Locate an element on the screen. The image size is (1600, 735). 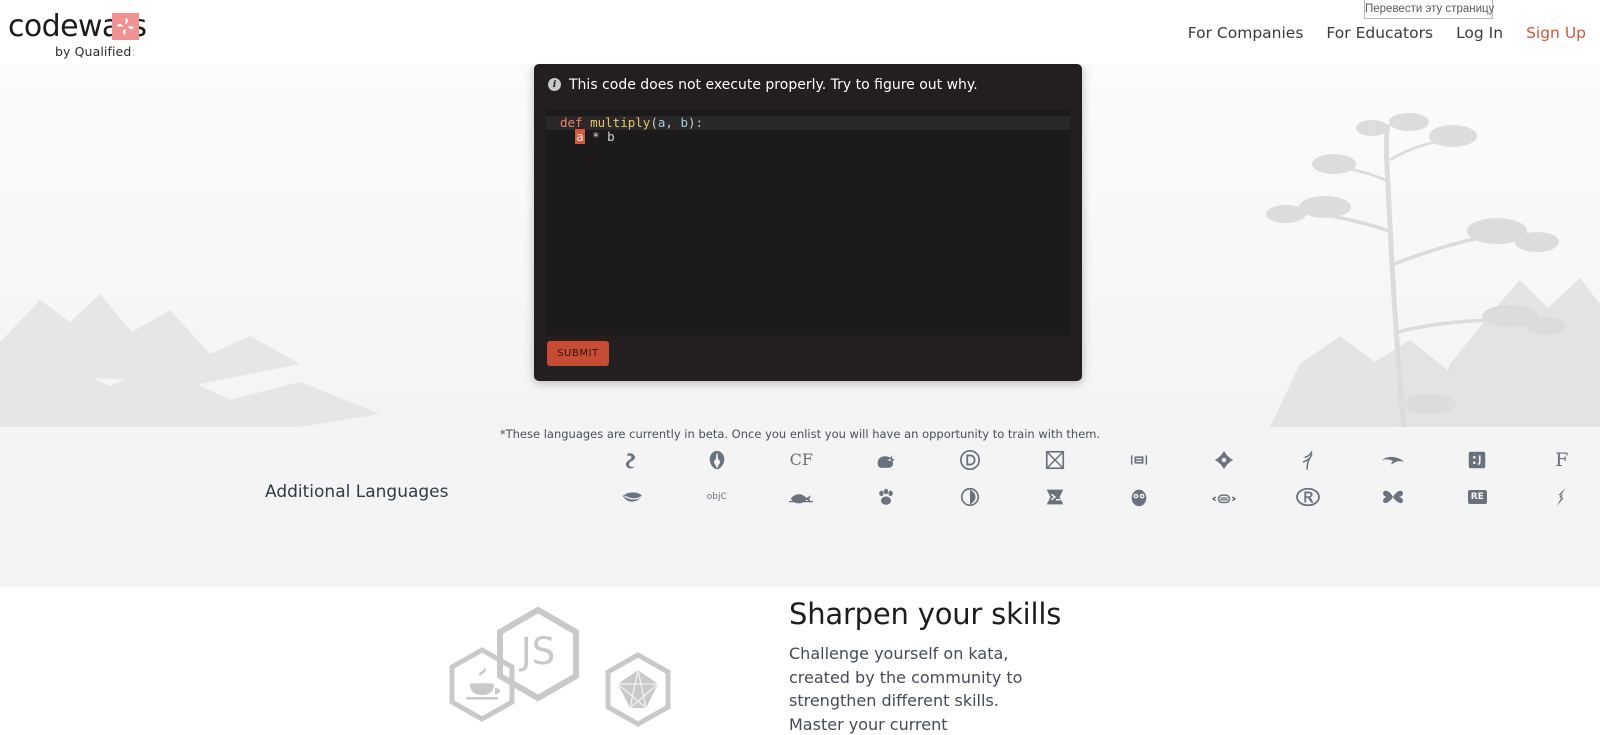
code-line-2: a * b is located at coordinates (808, 136).